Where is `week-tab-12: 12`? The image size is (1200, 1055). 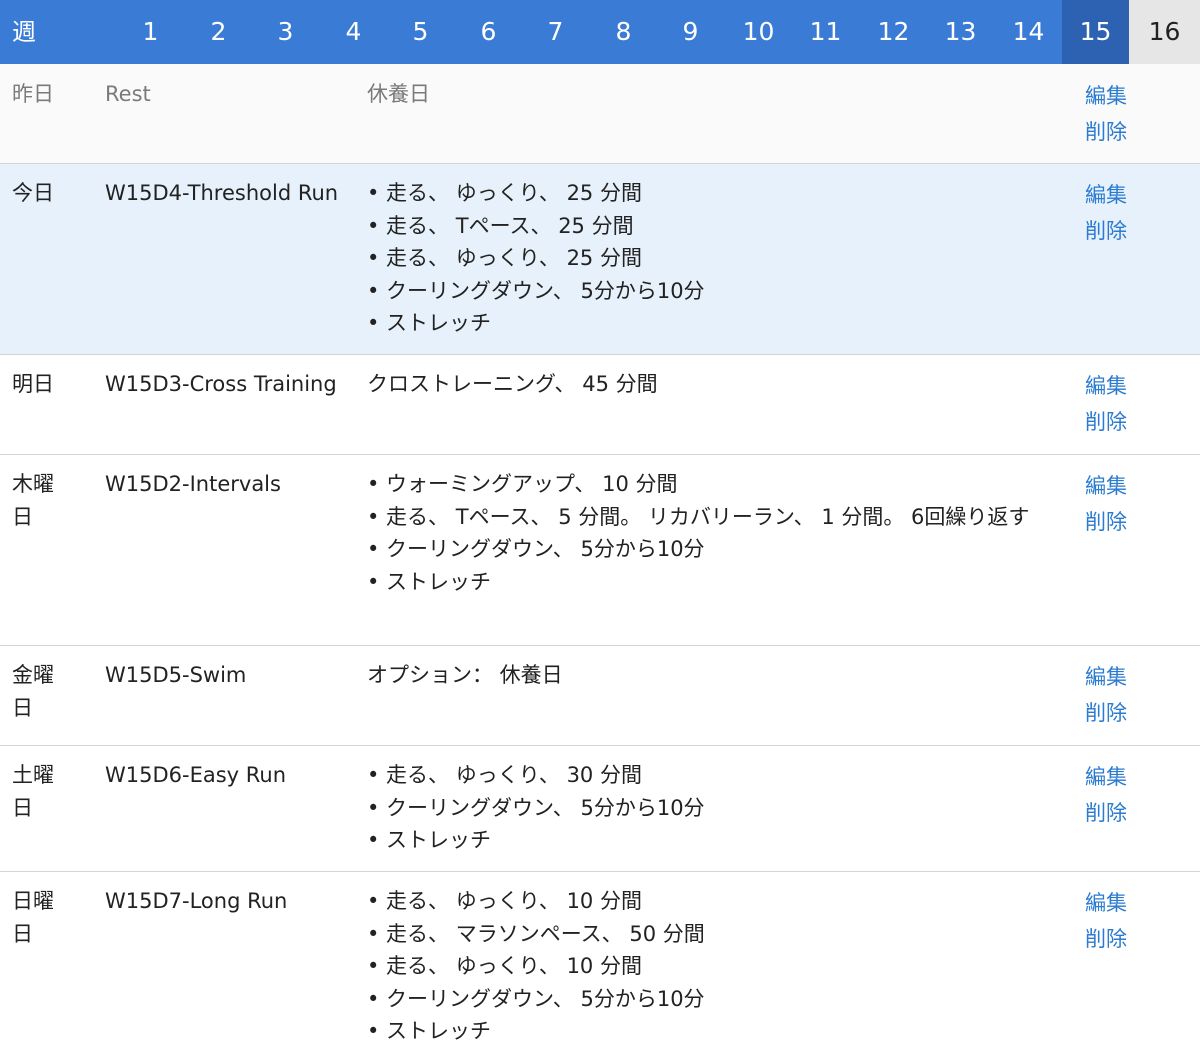
week-tab-12: 12 is located at coordinates (893, 32).